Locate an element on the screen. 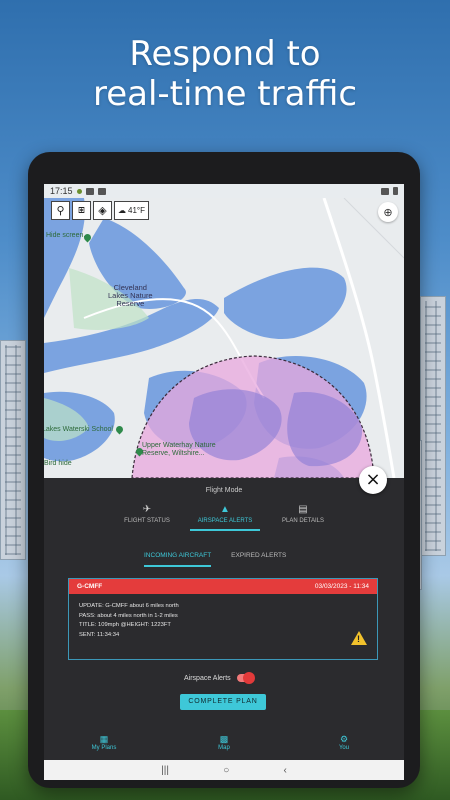  aircraft-alert-card: G-CMFF 03/03/2023 - 11:34 UPDATE is located at coordinates (223, 619).